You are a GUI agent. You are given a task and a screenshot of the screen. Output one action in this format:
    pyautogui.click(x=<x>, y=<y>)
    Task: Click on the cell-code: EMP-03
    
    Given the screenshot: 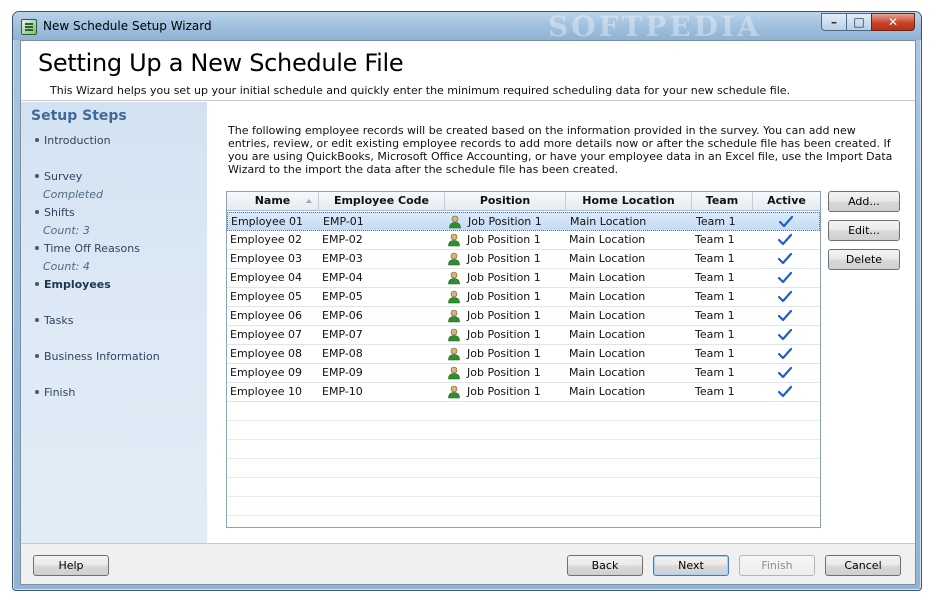 What is the action you would take?
    pyautogui.click(x=342, y=258)
    